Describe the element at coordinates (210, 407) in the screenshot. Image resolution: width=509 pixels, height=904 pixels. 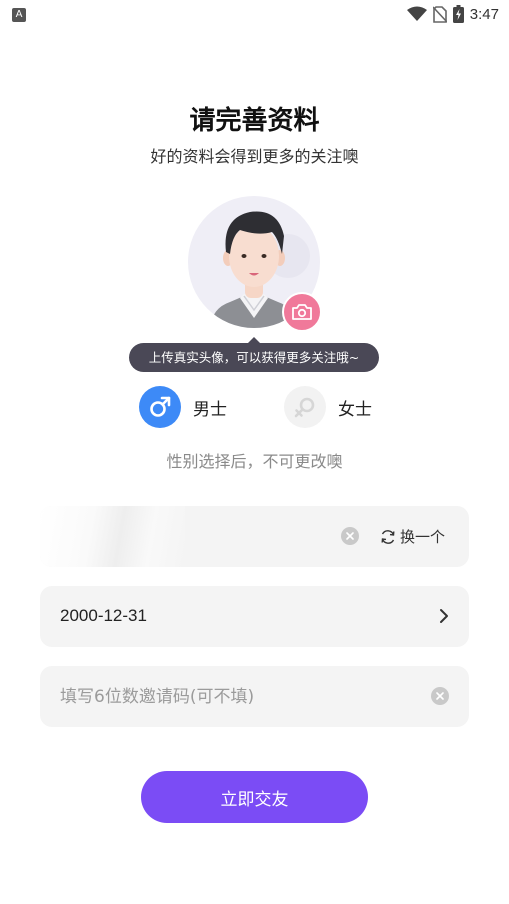
I see `male-label: 男士` at that location.